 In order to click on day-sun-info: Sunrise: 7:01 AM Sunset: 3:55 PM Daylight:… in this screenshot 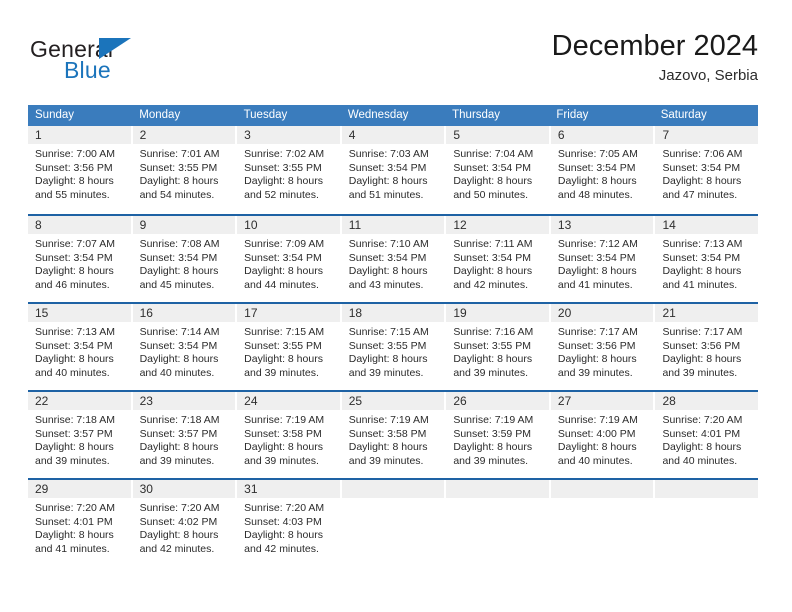, I will do `click(184, 173)`.